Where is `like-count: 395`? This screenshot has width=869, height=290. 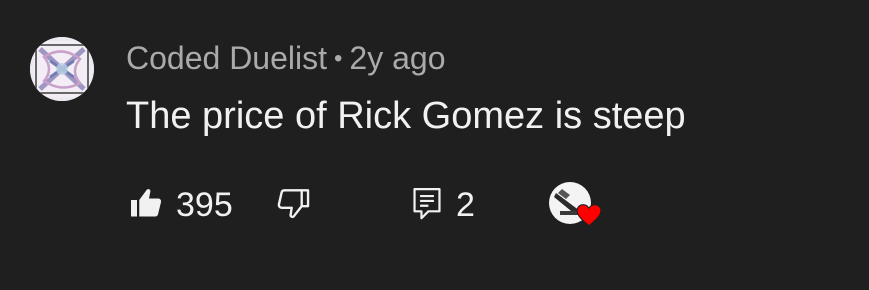 like-count: 395 is located at coordinates (204, 204).